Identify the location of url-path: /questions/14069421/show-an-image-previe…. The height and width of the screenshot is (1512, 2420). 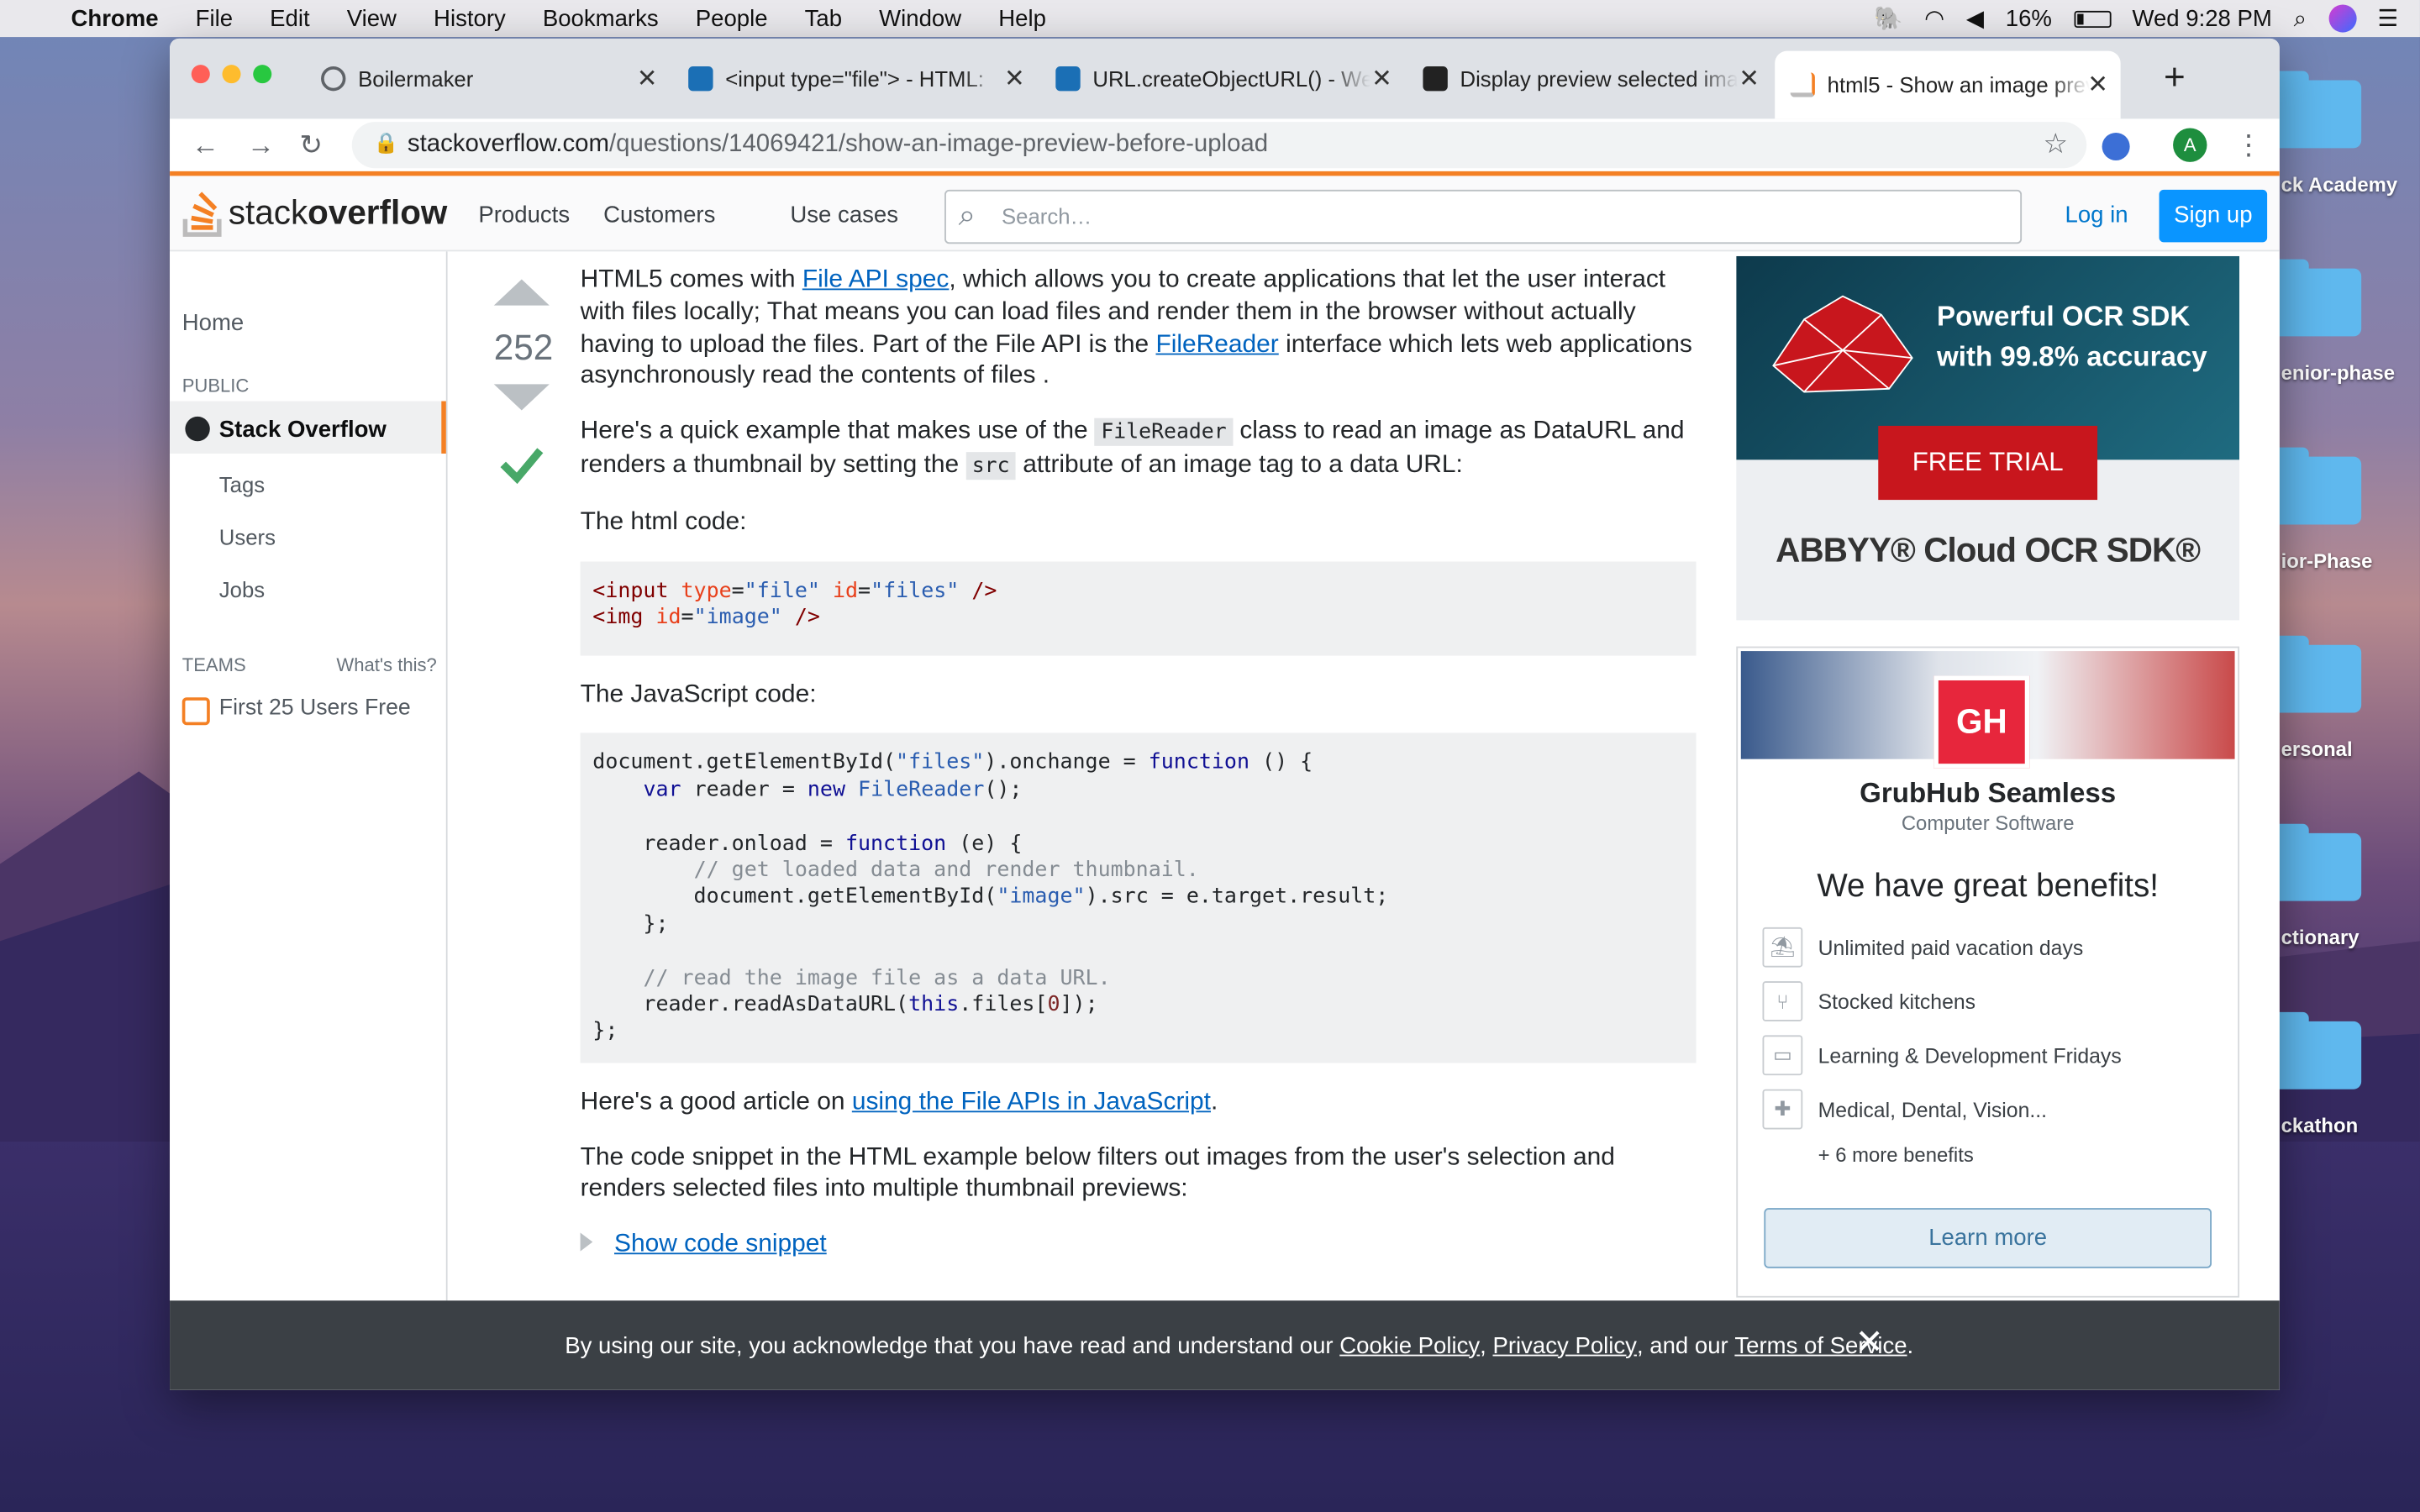
(938, 144).